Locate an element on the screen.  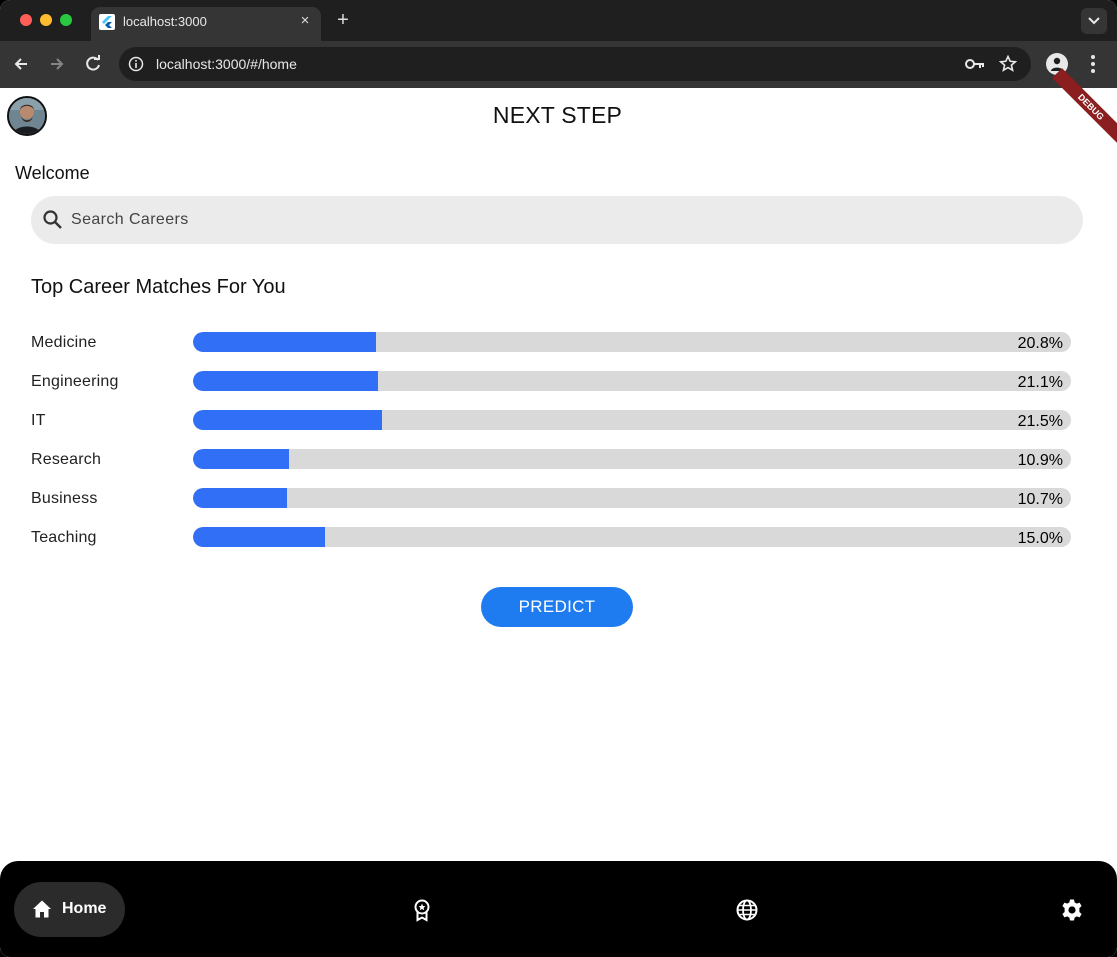
career-progress-bar: 20.8% is located at coordinates (632, 342).